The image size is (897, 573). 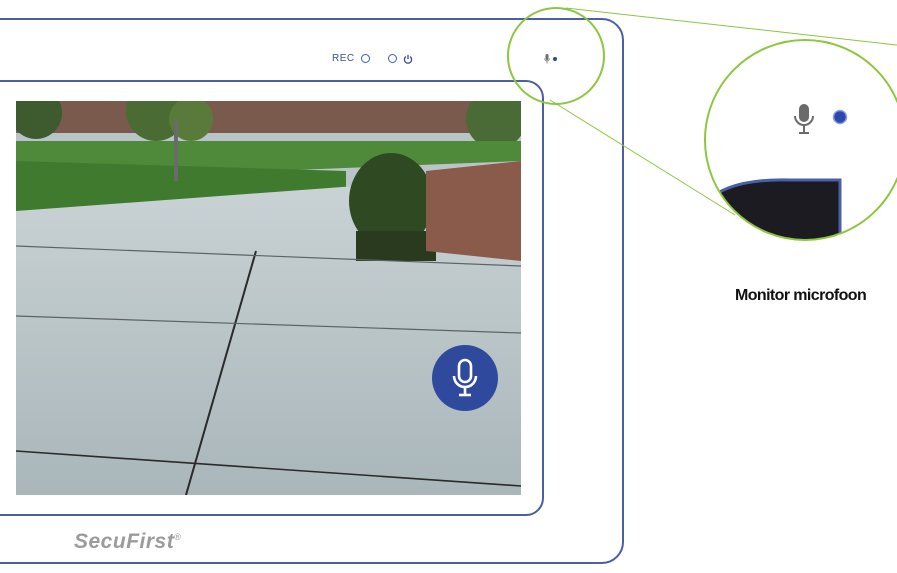 I want to click on power-icon, so click(x=408, y=59).